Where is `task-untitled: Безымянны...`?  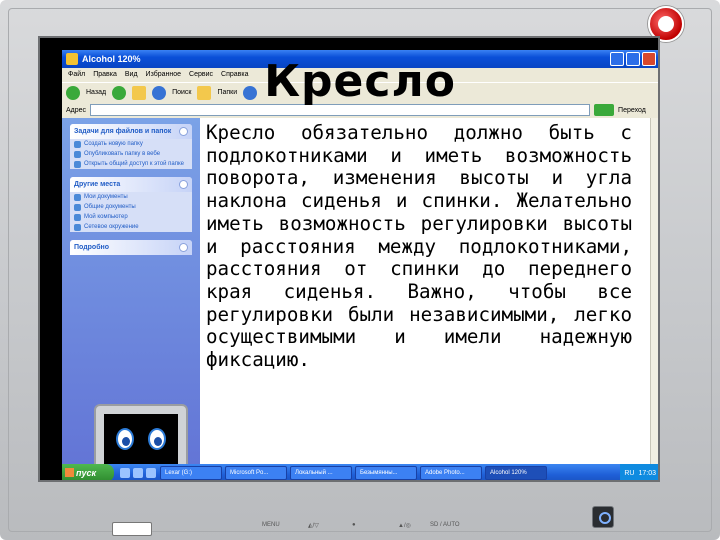 task-untitled: Безымянны... is located at coordinates (386, 473).